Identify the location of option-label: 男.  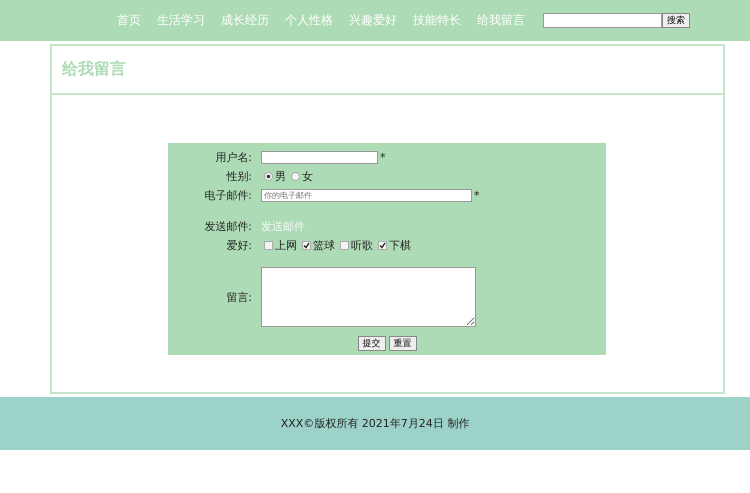
(280, 176).